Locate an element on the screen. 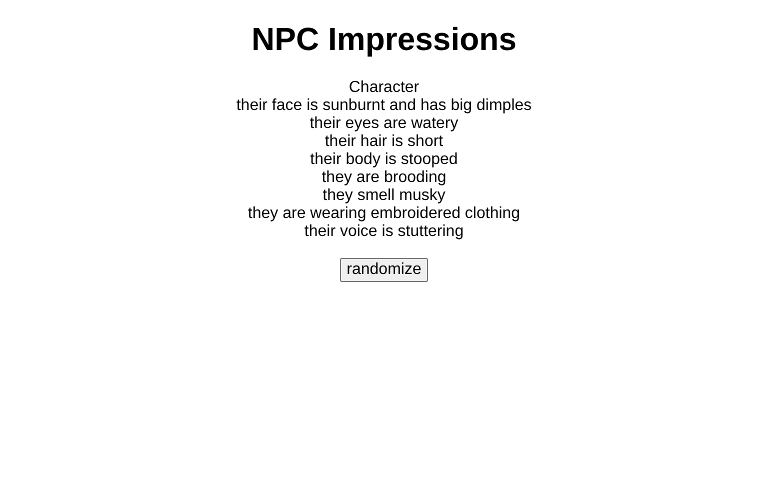  trait-text: their face is sunburnt and has big dimples is located at coordinates (384, 106).